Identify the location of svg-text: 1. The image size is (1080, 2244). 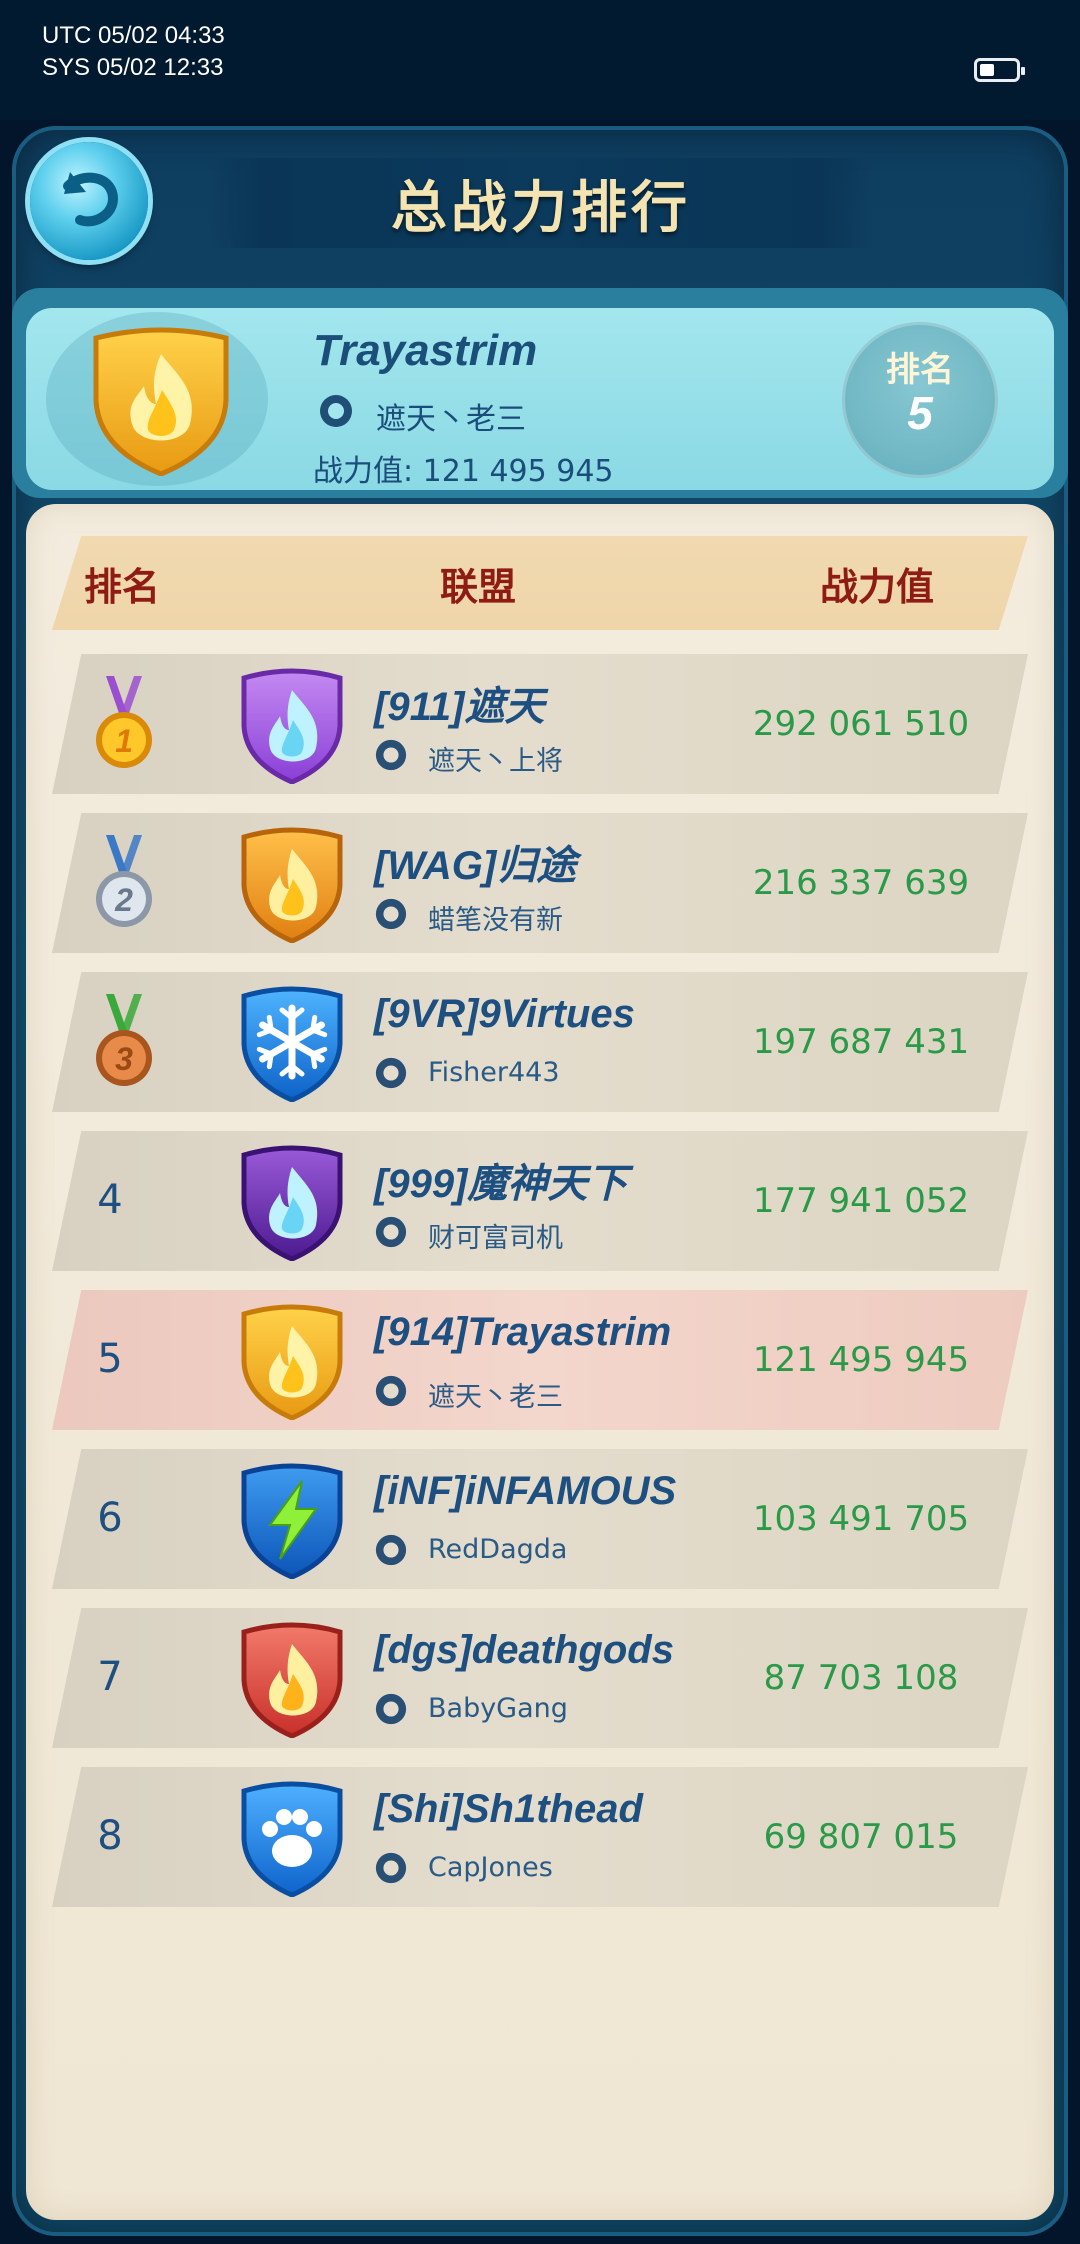
(124, 741).